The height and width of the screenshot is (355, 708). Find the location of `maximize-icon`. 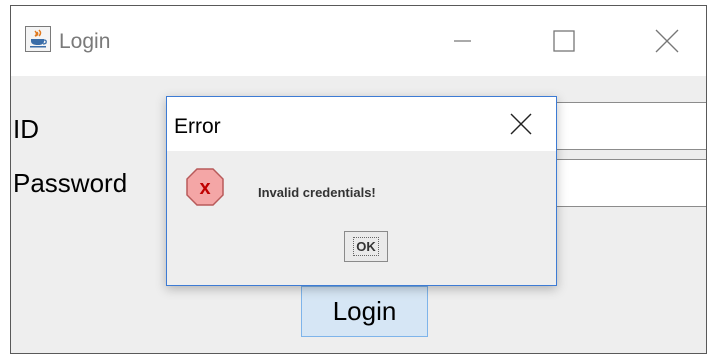

maximize-icon is located at coordinates (564, 41).